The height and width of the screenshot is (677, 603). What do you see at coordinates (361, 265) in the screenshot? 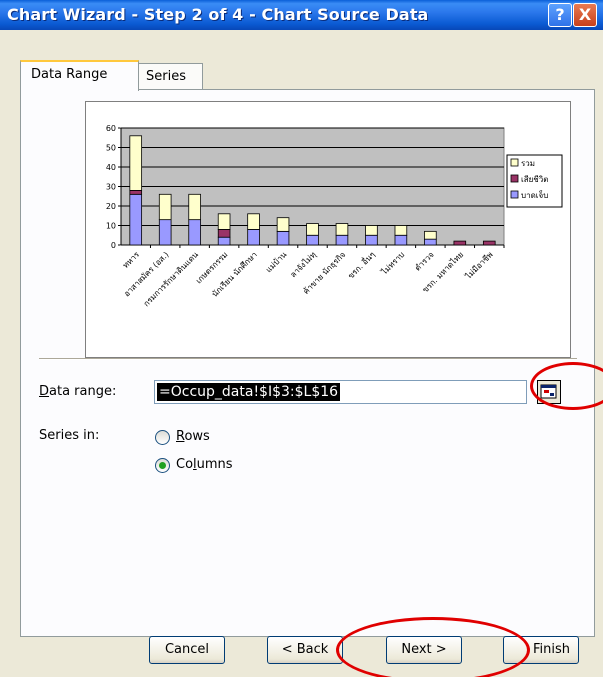
I see `x-tick-label: ขรก. อื่นๆ` at bounding box center [361, 265].